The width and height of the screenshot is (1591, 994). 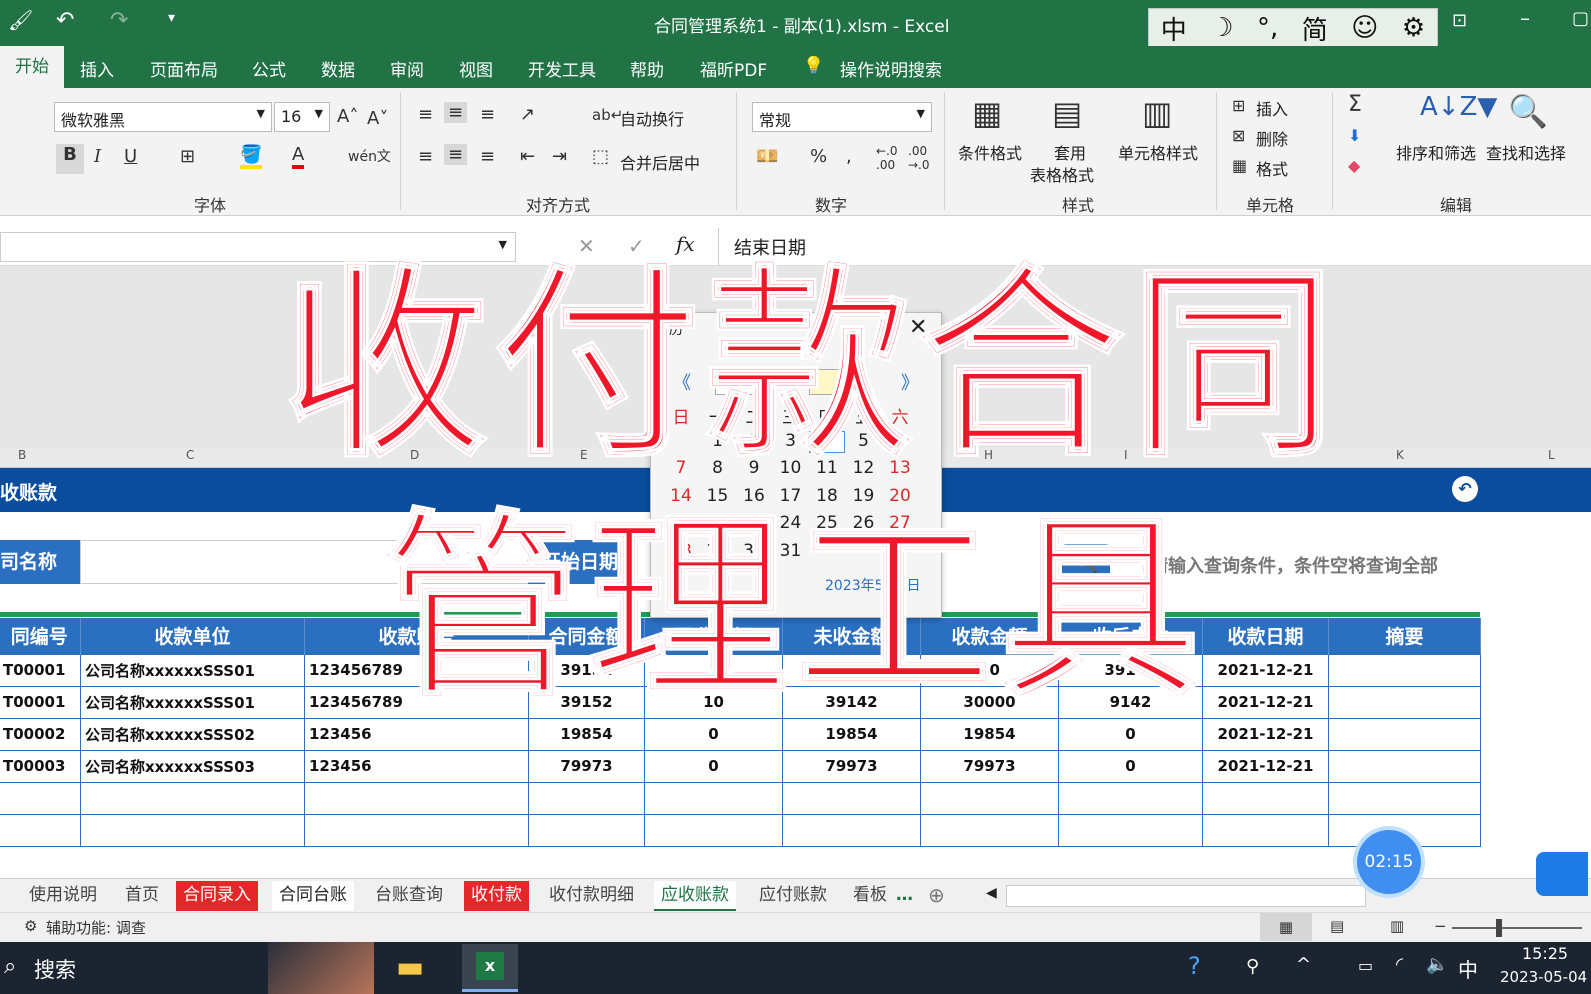 I want to click on wifi-icon: ◜, so click(x=1399, y=964).